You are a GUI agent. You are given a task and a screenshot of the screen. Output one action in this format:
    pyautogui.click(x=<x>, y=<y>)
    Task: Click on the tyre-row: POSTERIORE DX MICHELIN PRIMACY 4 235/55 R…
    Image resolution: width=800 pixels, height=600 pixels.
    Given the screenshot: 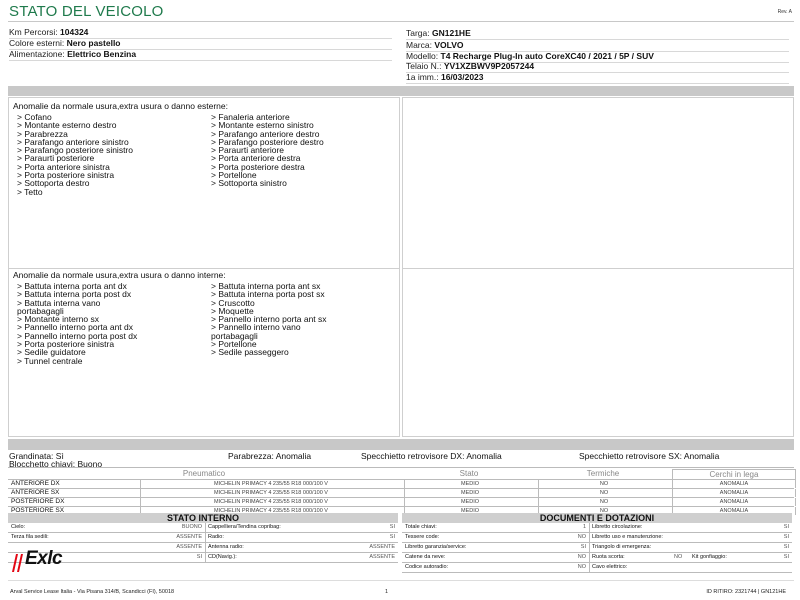 What is the action you would take?
    pyautogui.click(x=402, y=501)
    